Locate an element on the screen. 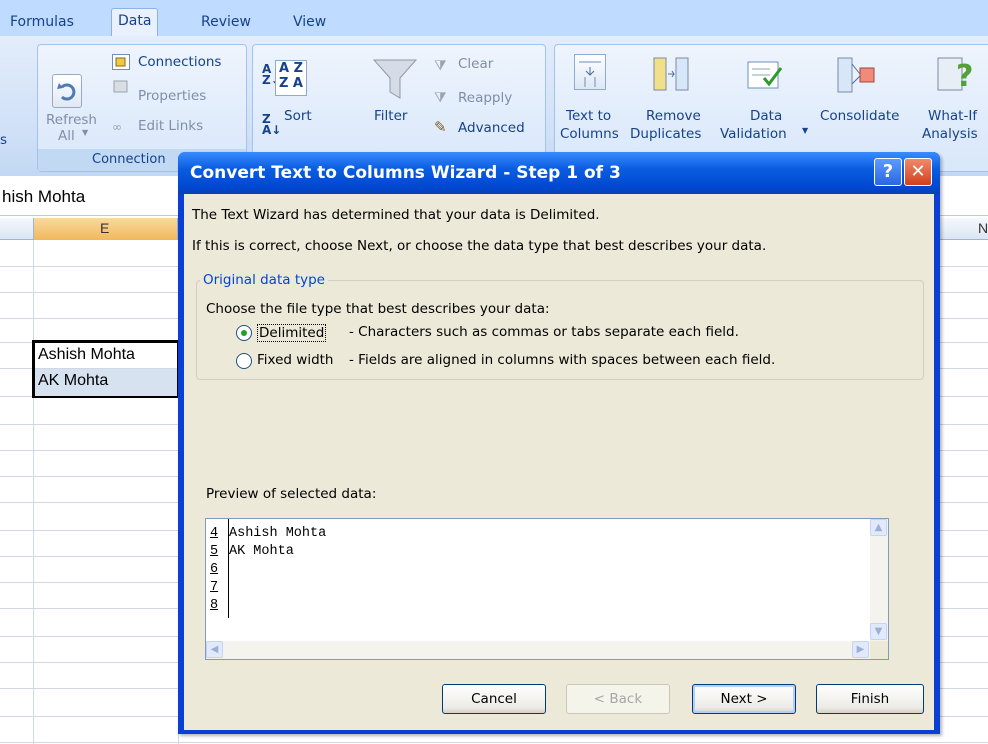  refresh-label: Refresh is located at coordinates (71, 120).